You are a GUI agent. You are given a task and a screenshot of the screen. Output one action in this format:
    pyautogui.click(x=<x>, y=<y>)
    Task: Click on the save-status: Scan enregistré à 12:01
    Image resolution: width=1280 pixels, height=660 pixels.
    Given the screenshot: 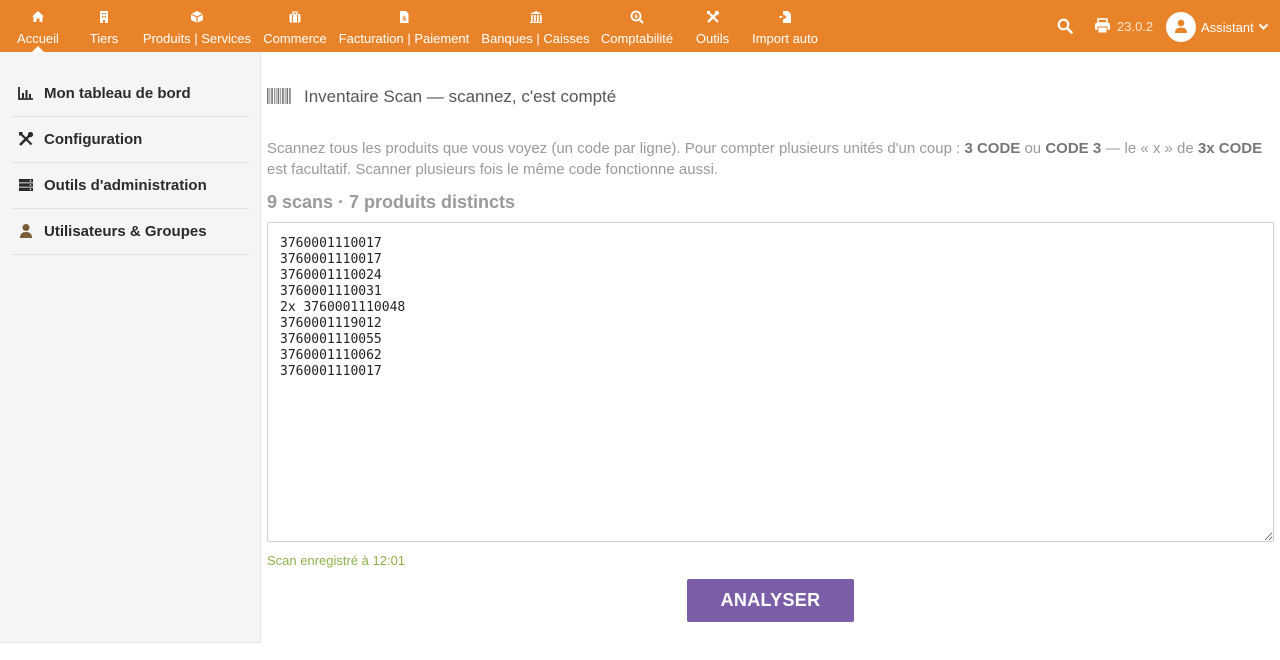 What is the action you would take?
    pyautogui.click(x=336, y=560)
    